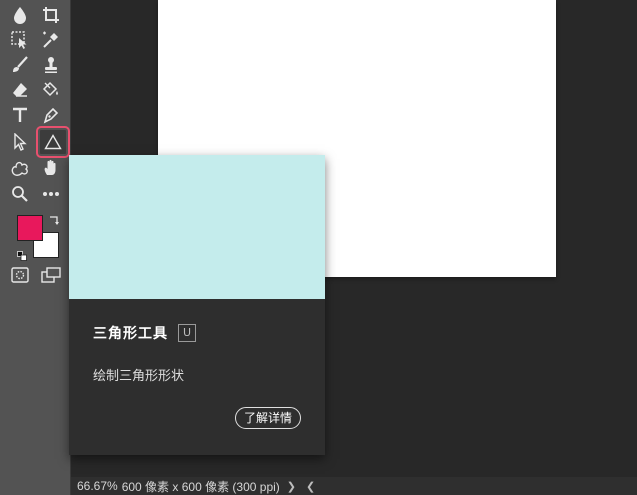  What do you see at coordinates (22, 253) in the screenshot?
I see `default-colors-icon` at bounding box center [22, 253].